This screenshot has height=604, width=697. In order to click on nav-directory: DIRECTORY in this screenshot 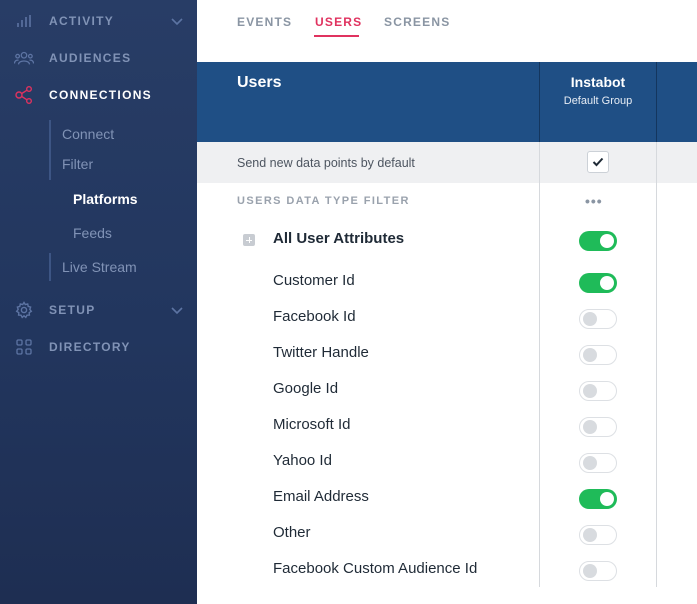, I will do `click(98, 347)`.